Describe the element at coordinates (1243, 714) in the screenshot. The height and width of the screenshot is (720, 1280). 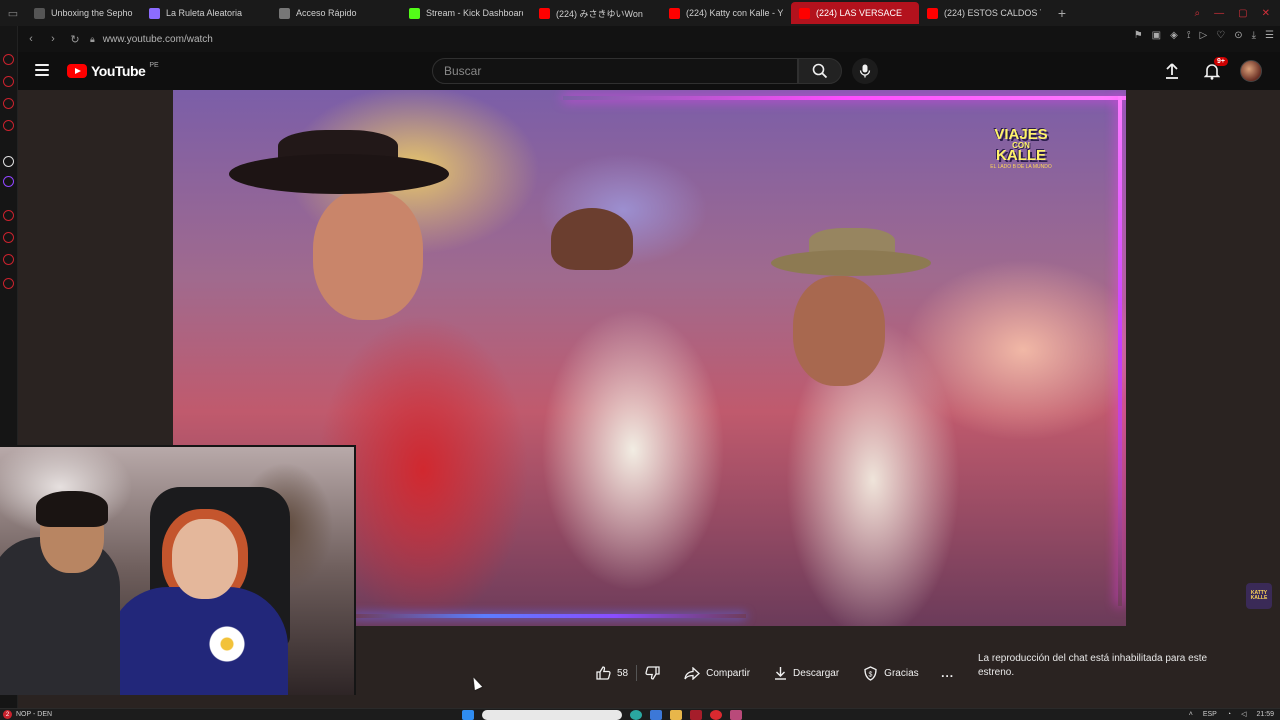
I see `volume-icon: ◁` at that location.